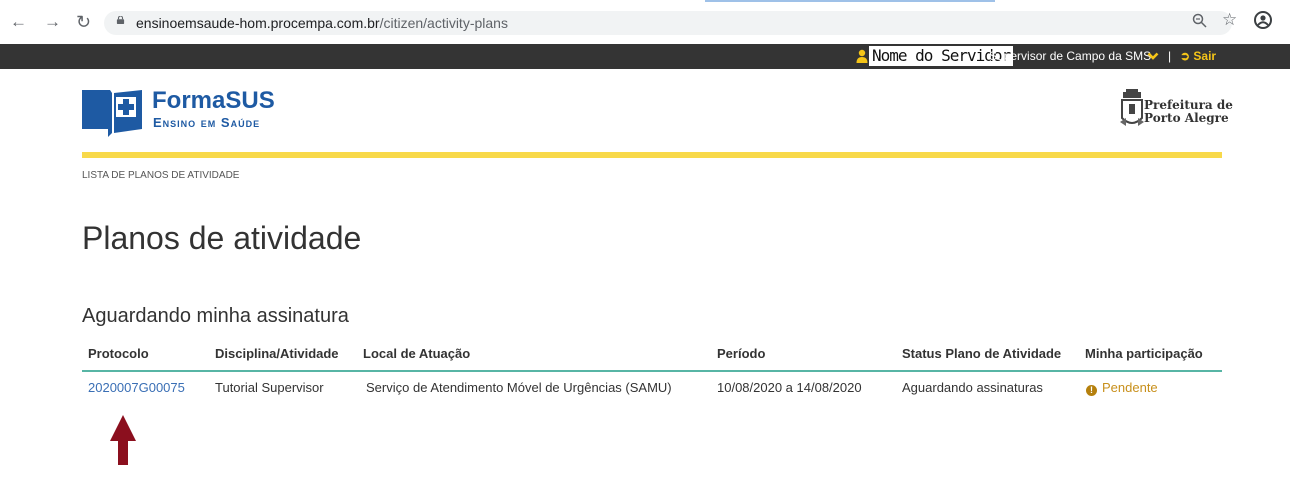  I want to click on cell-participacao: ! Pendente, so click(1122, 388).